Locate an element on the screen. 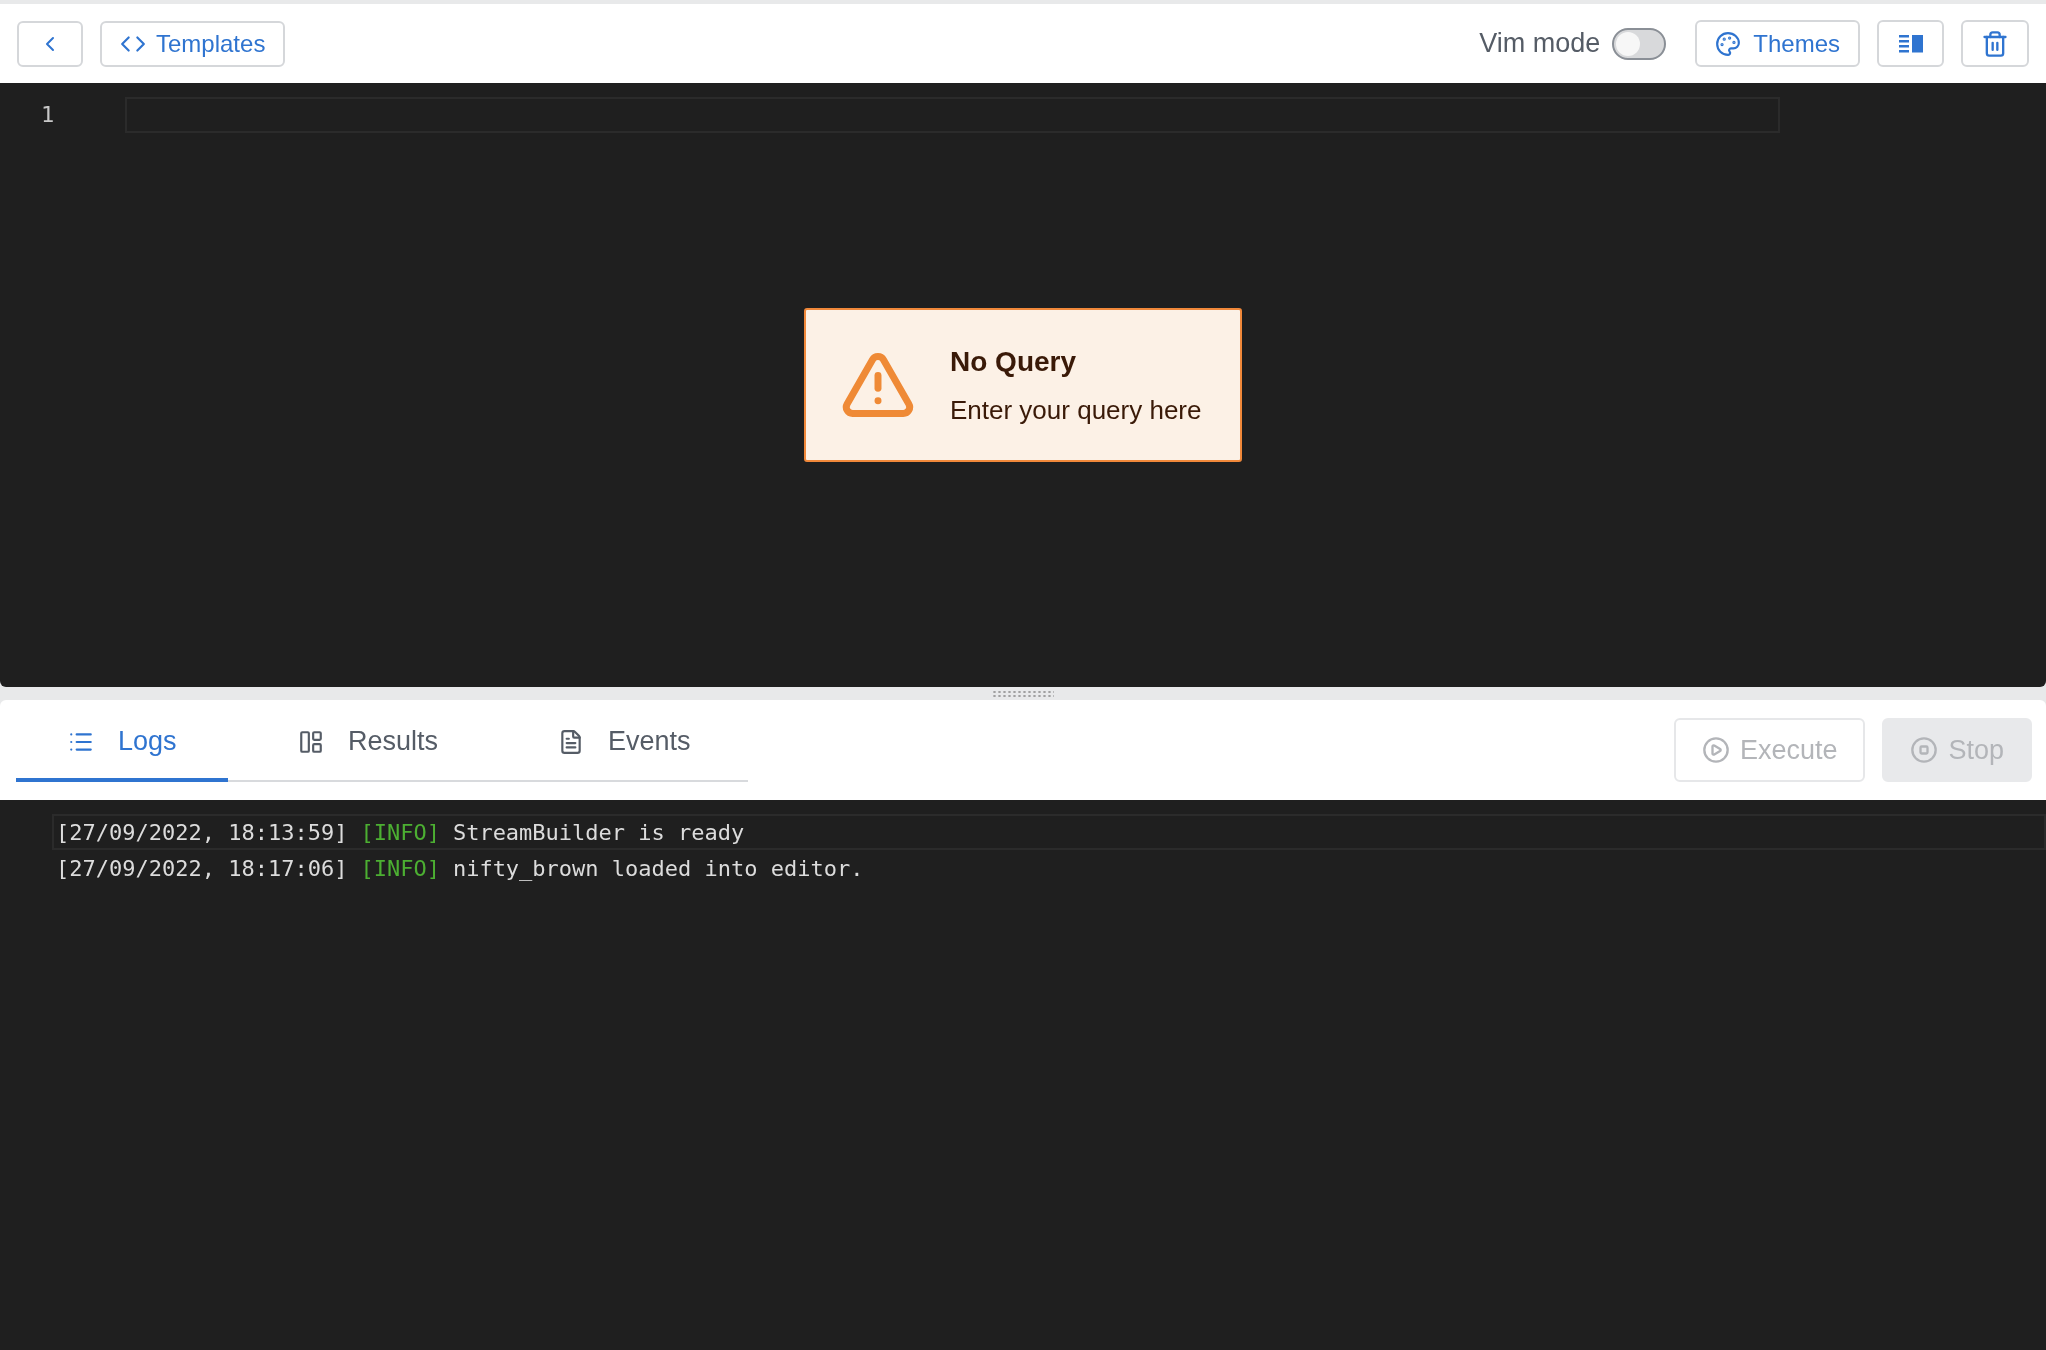  palette-icon is located at coordinates (1728, 43).